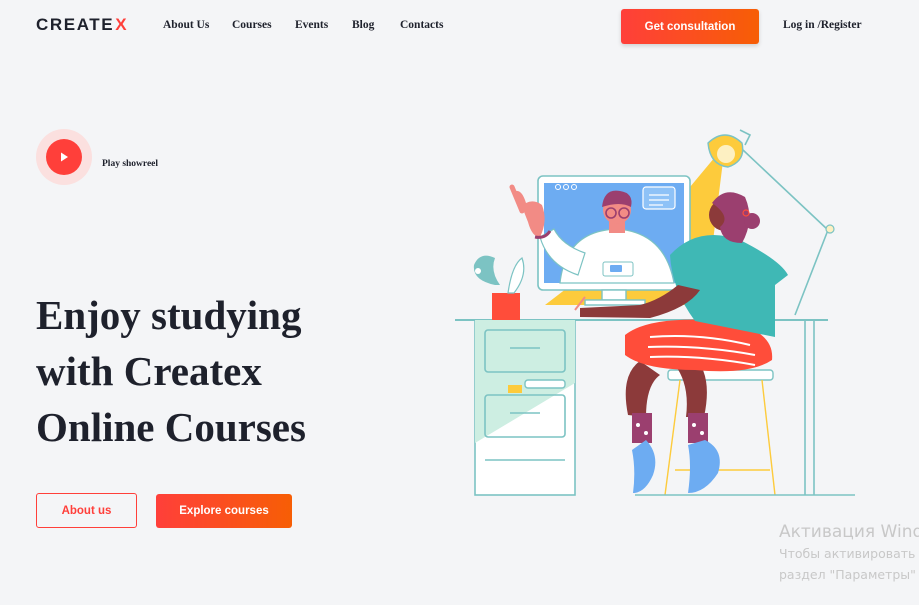  I want to click on hero-title-line-3: Online Courses, so click(171, 427).